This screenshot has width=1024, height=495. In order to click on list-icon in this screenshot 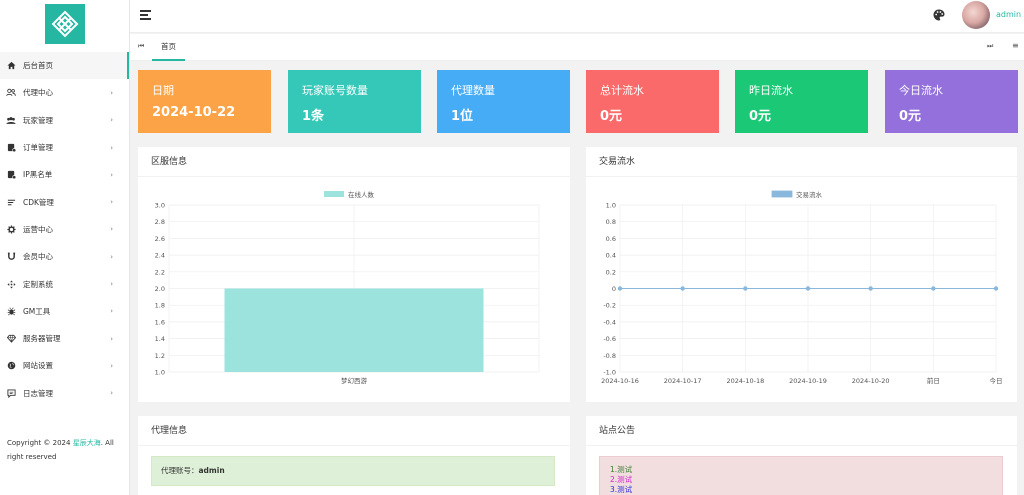, I will do `click(11, 202)`.